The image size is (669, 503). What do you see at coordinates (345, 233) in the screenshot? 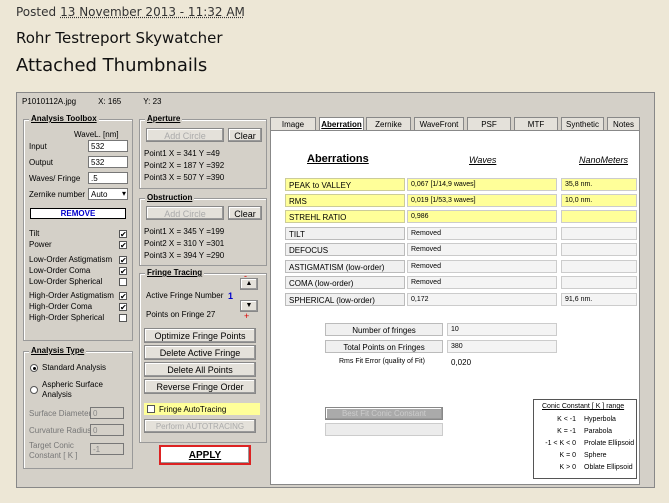
I see `aberration-name: TILT` at bounding box center [345, 233].